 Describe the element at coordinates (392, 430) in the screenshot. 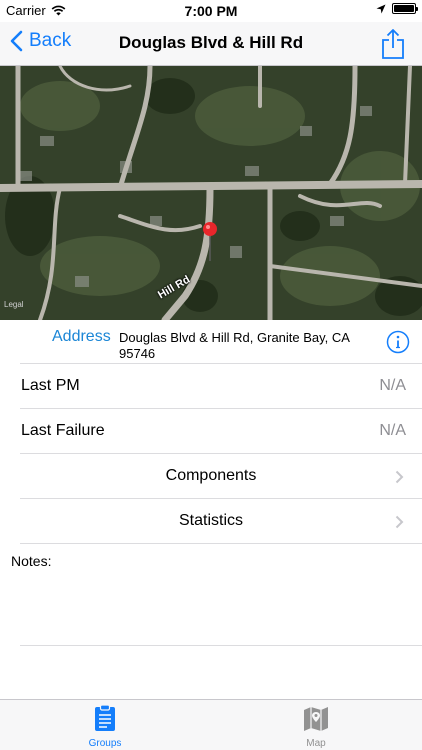

I see `last-failure-value: N/A` at that location.